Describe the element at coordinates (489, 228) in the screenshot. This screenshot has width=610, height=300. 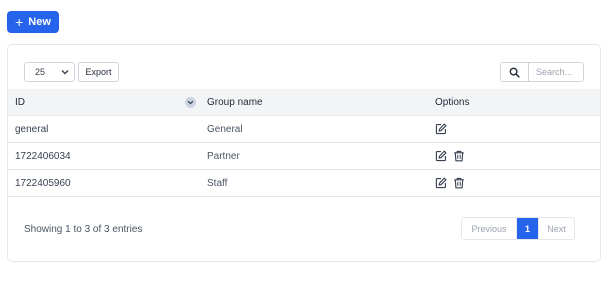
I see `previous-page-button: Previous` at that location.